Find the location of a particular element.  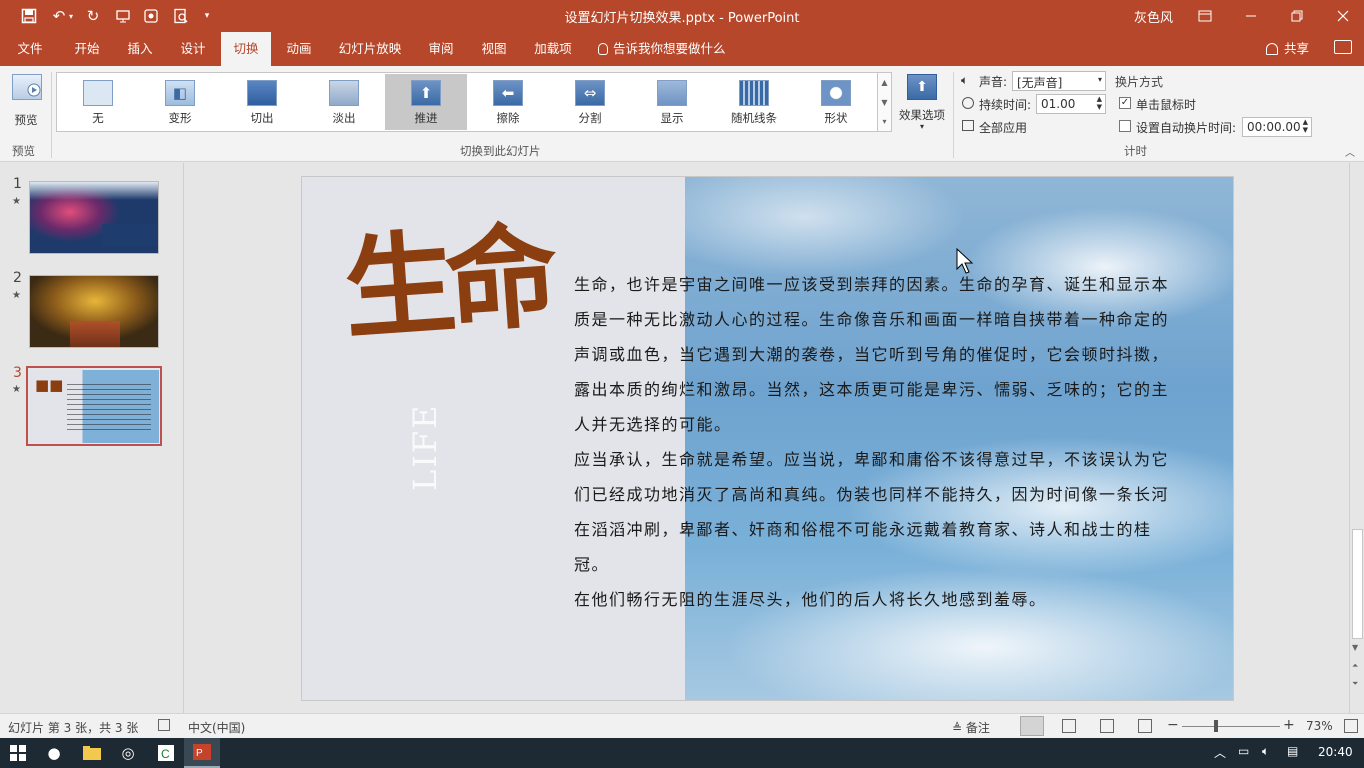

gallery-scroll: ▲ ▼ ▾ is located at coordinates (885, 102).